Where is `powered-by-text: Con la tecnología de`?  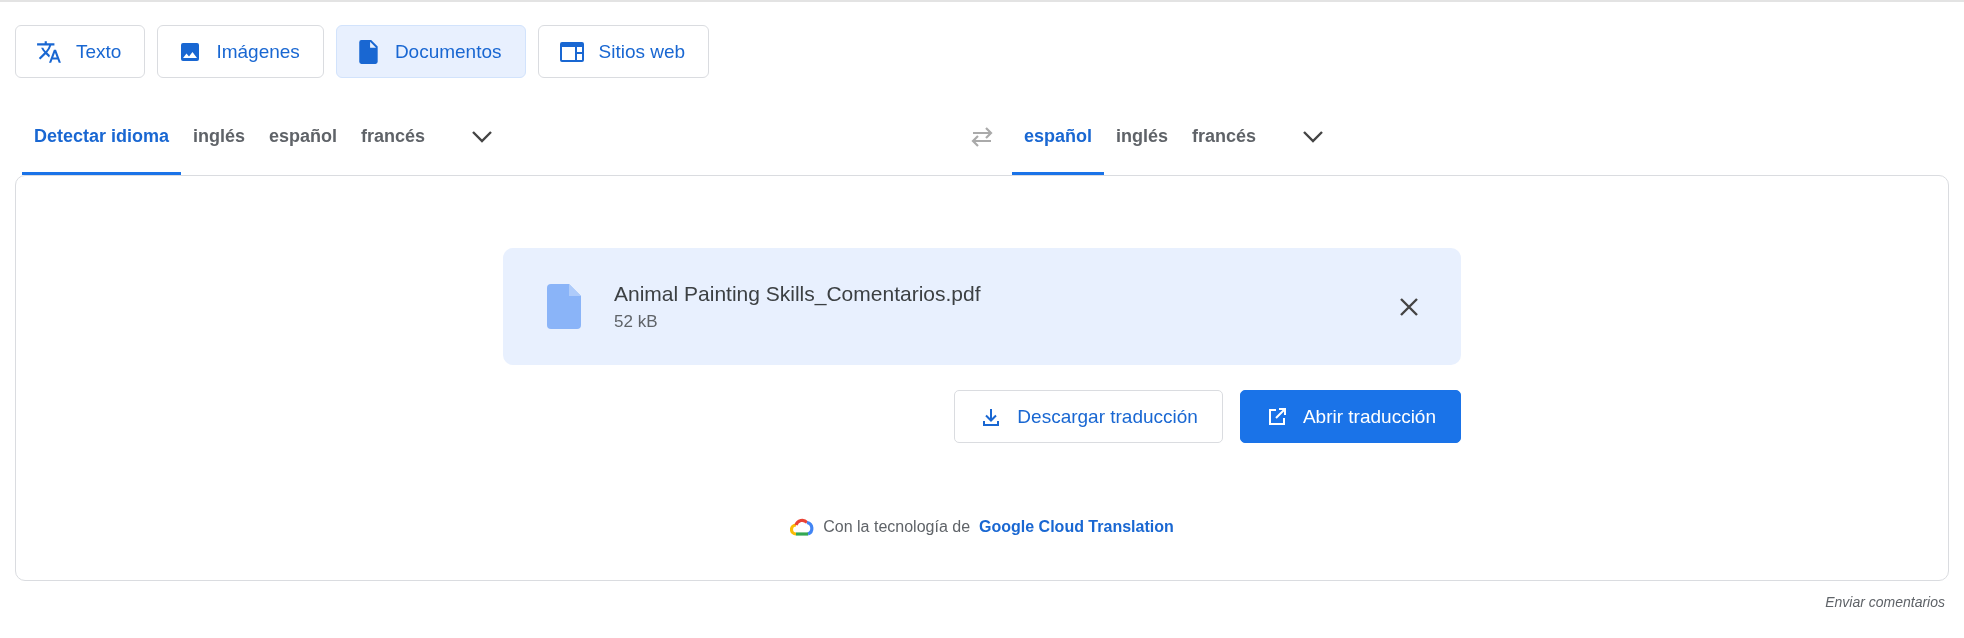
powered-by-text: Con la tecnología de is located at coordinates (897, 526).